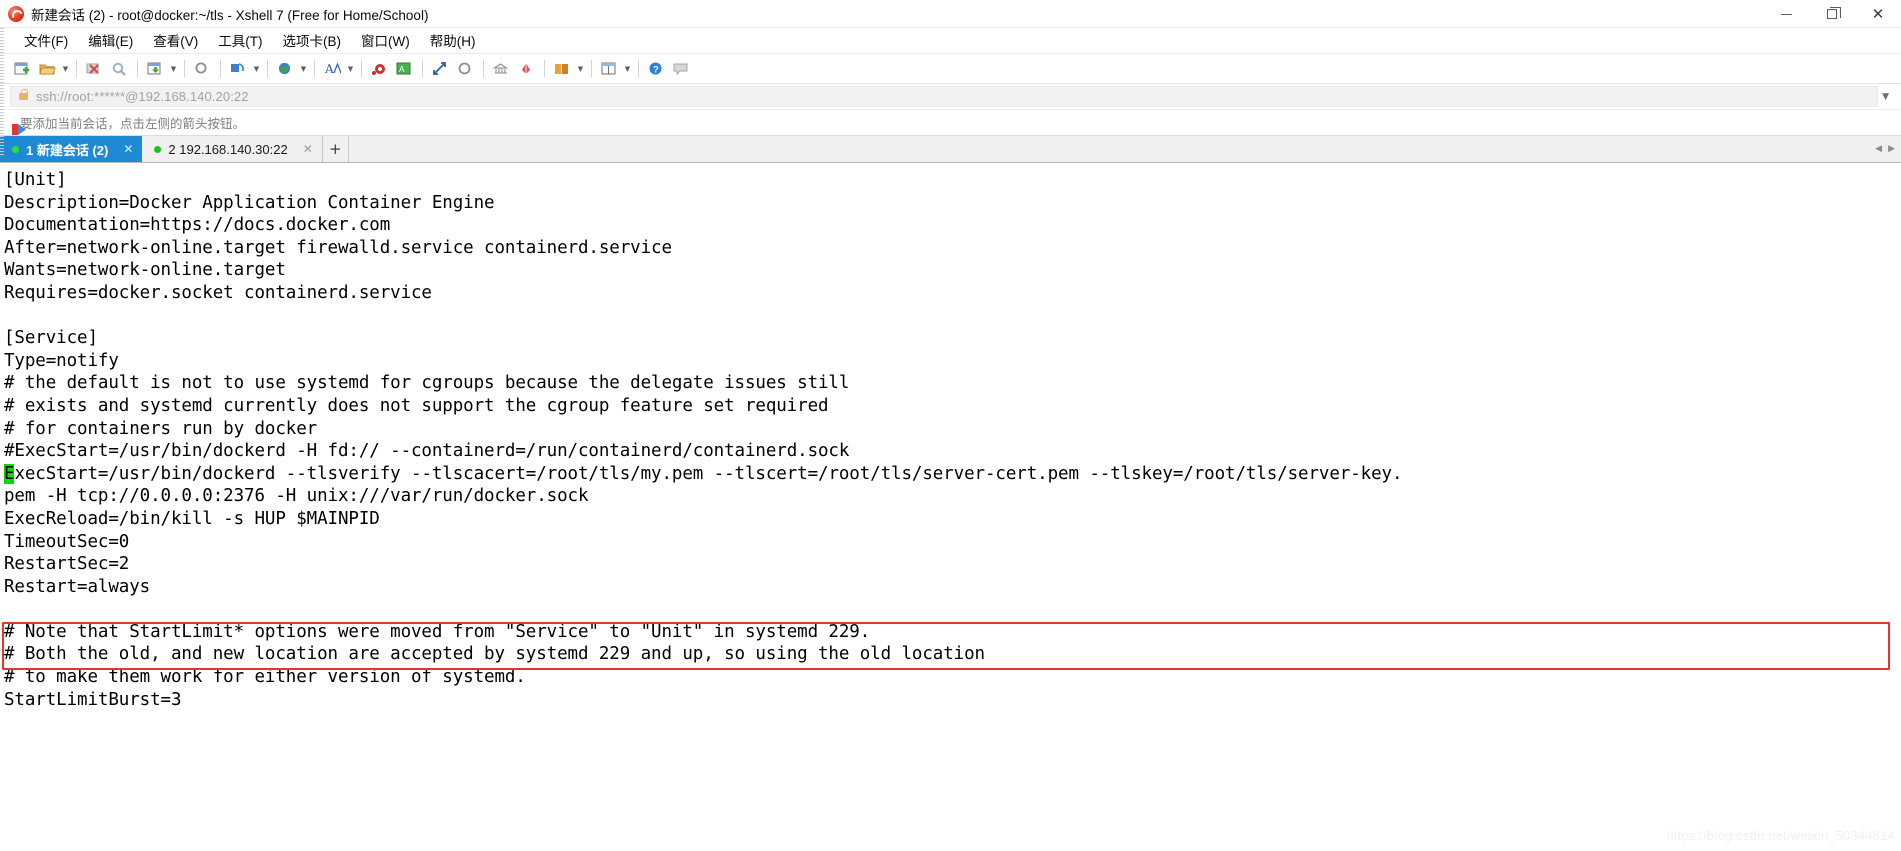 This screenshot has height=851, width=1901. I want to click on tab-bar-spacer, so click(1112, 149).